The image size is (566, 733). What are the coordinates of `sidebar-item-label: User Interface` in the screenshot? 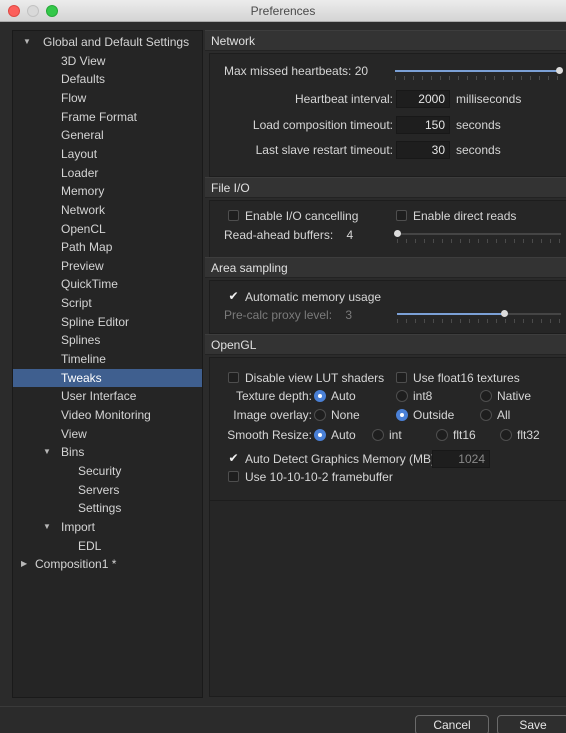 It's located at (99, 396).